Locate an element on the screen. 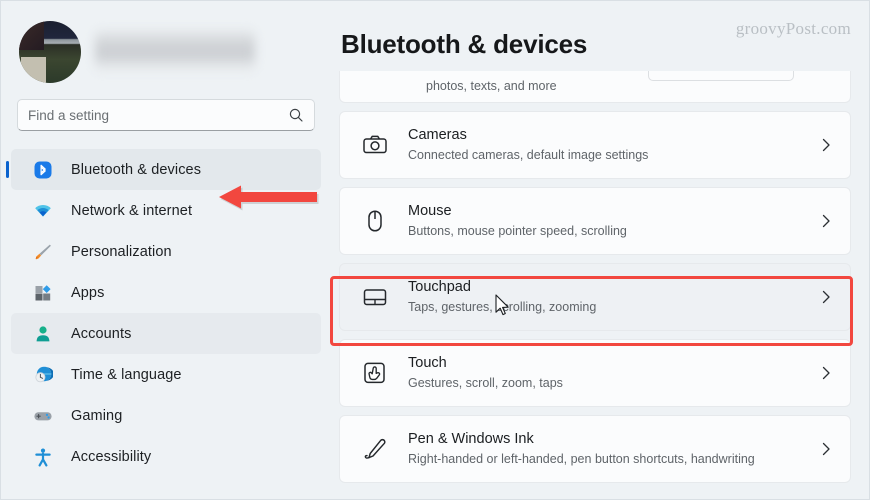 The height and width of the screenshot is (500, 870). sidebar-item-label: Bluetooth & devices is located at coordinates (136, 169).